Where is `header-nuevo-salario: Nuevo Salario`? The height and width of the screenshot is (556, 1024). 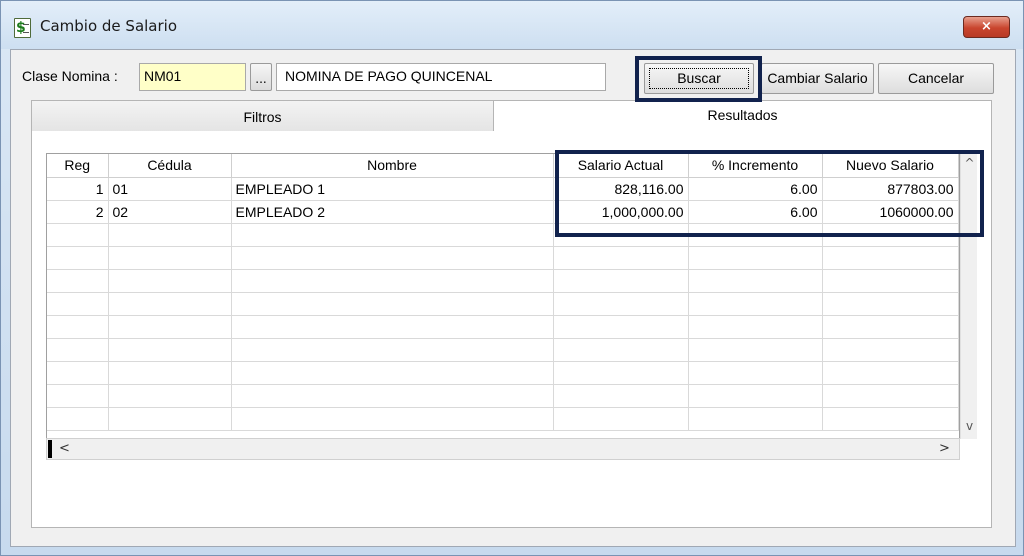 header-nuevo-salario: Nuevo Salario is located at coordinates (890, 166).